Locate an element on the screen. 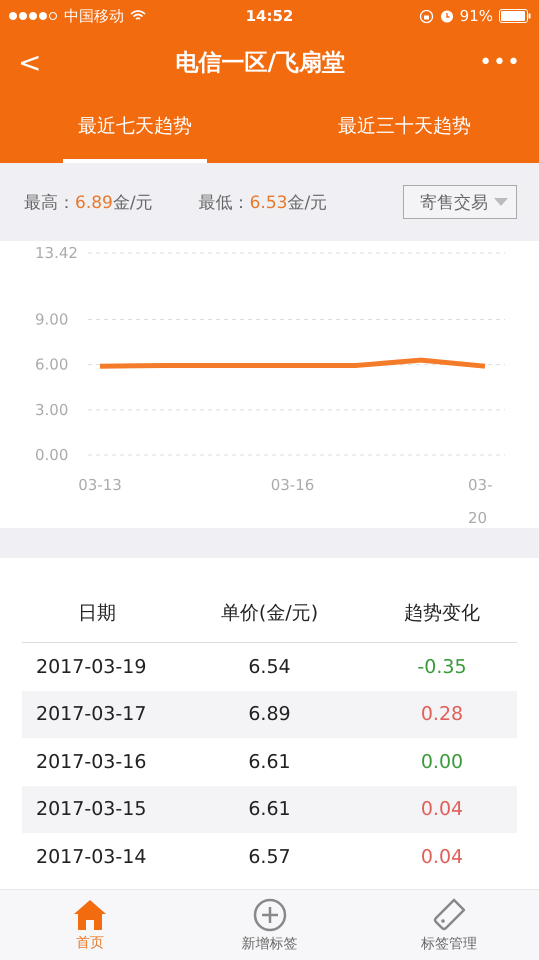 The image size is (539, 960). battery-percent: 91% is located at coordinates (476, 16).